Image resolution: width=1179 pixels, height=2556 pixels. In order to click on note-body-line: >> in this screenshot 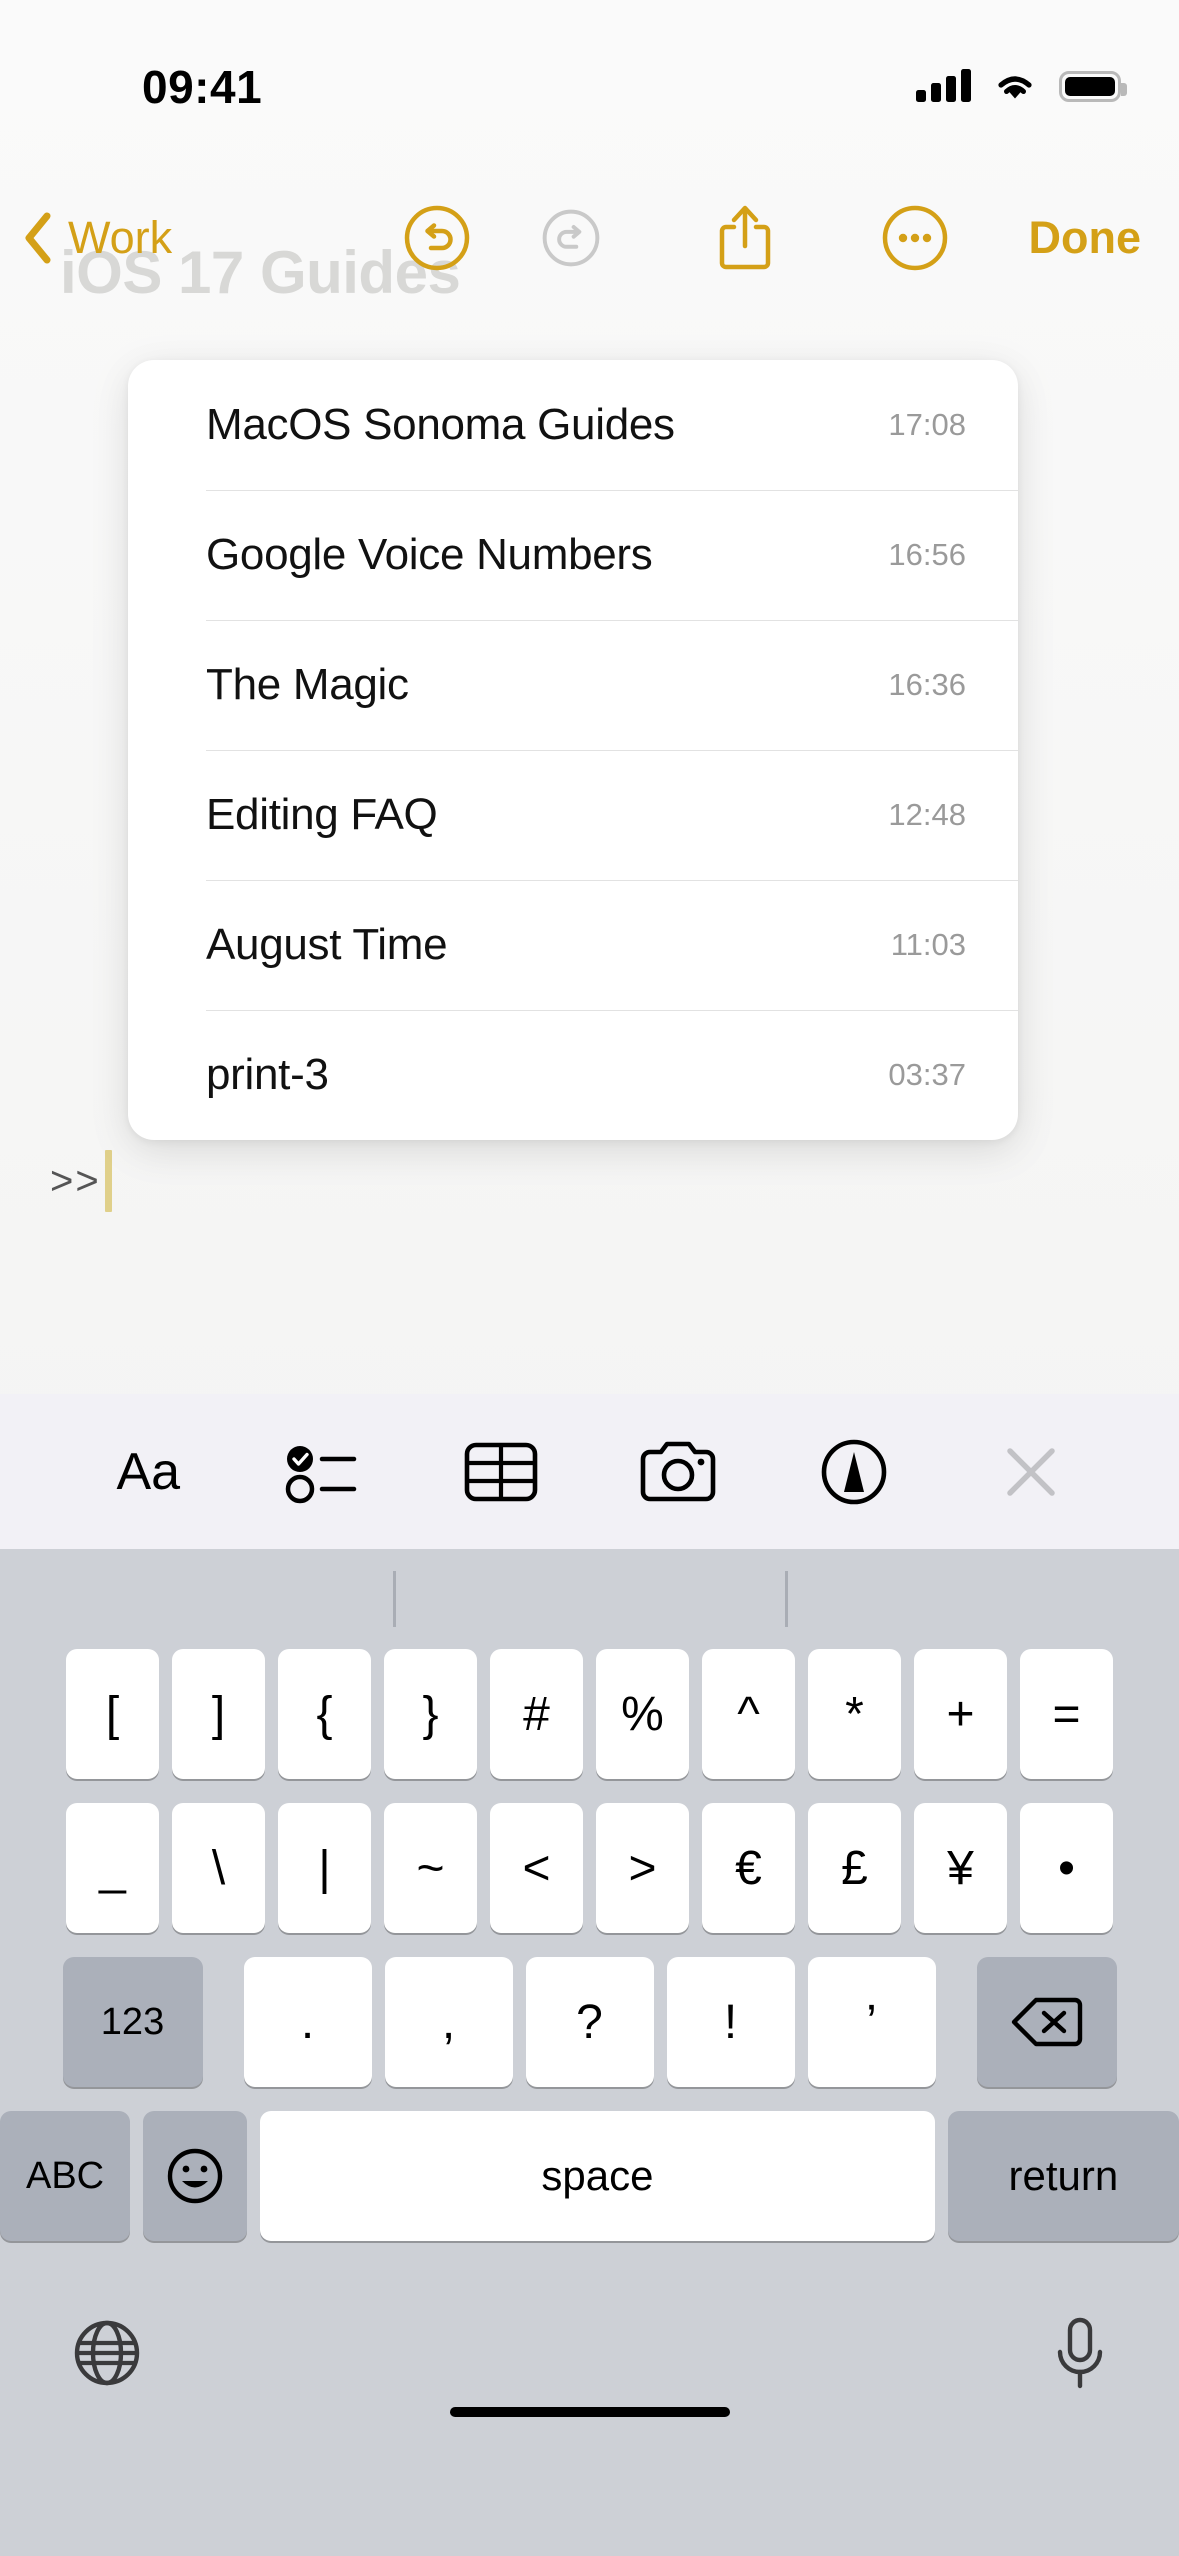, I will do `click(81, 1181)`.